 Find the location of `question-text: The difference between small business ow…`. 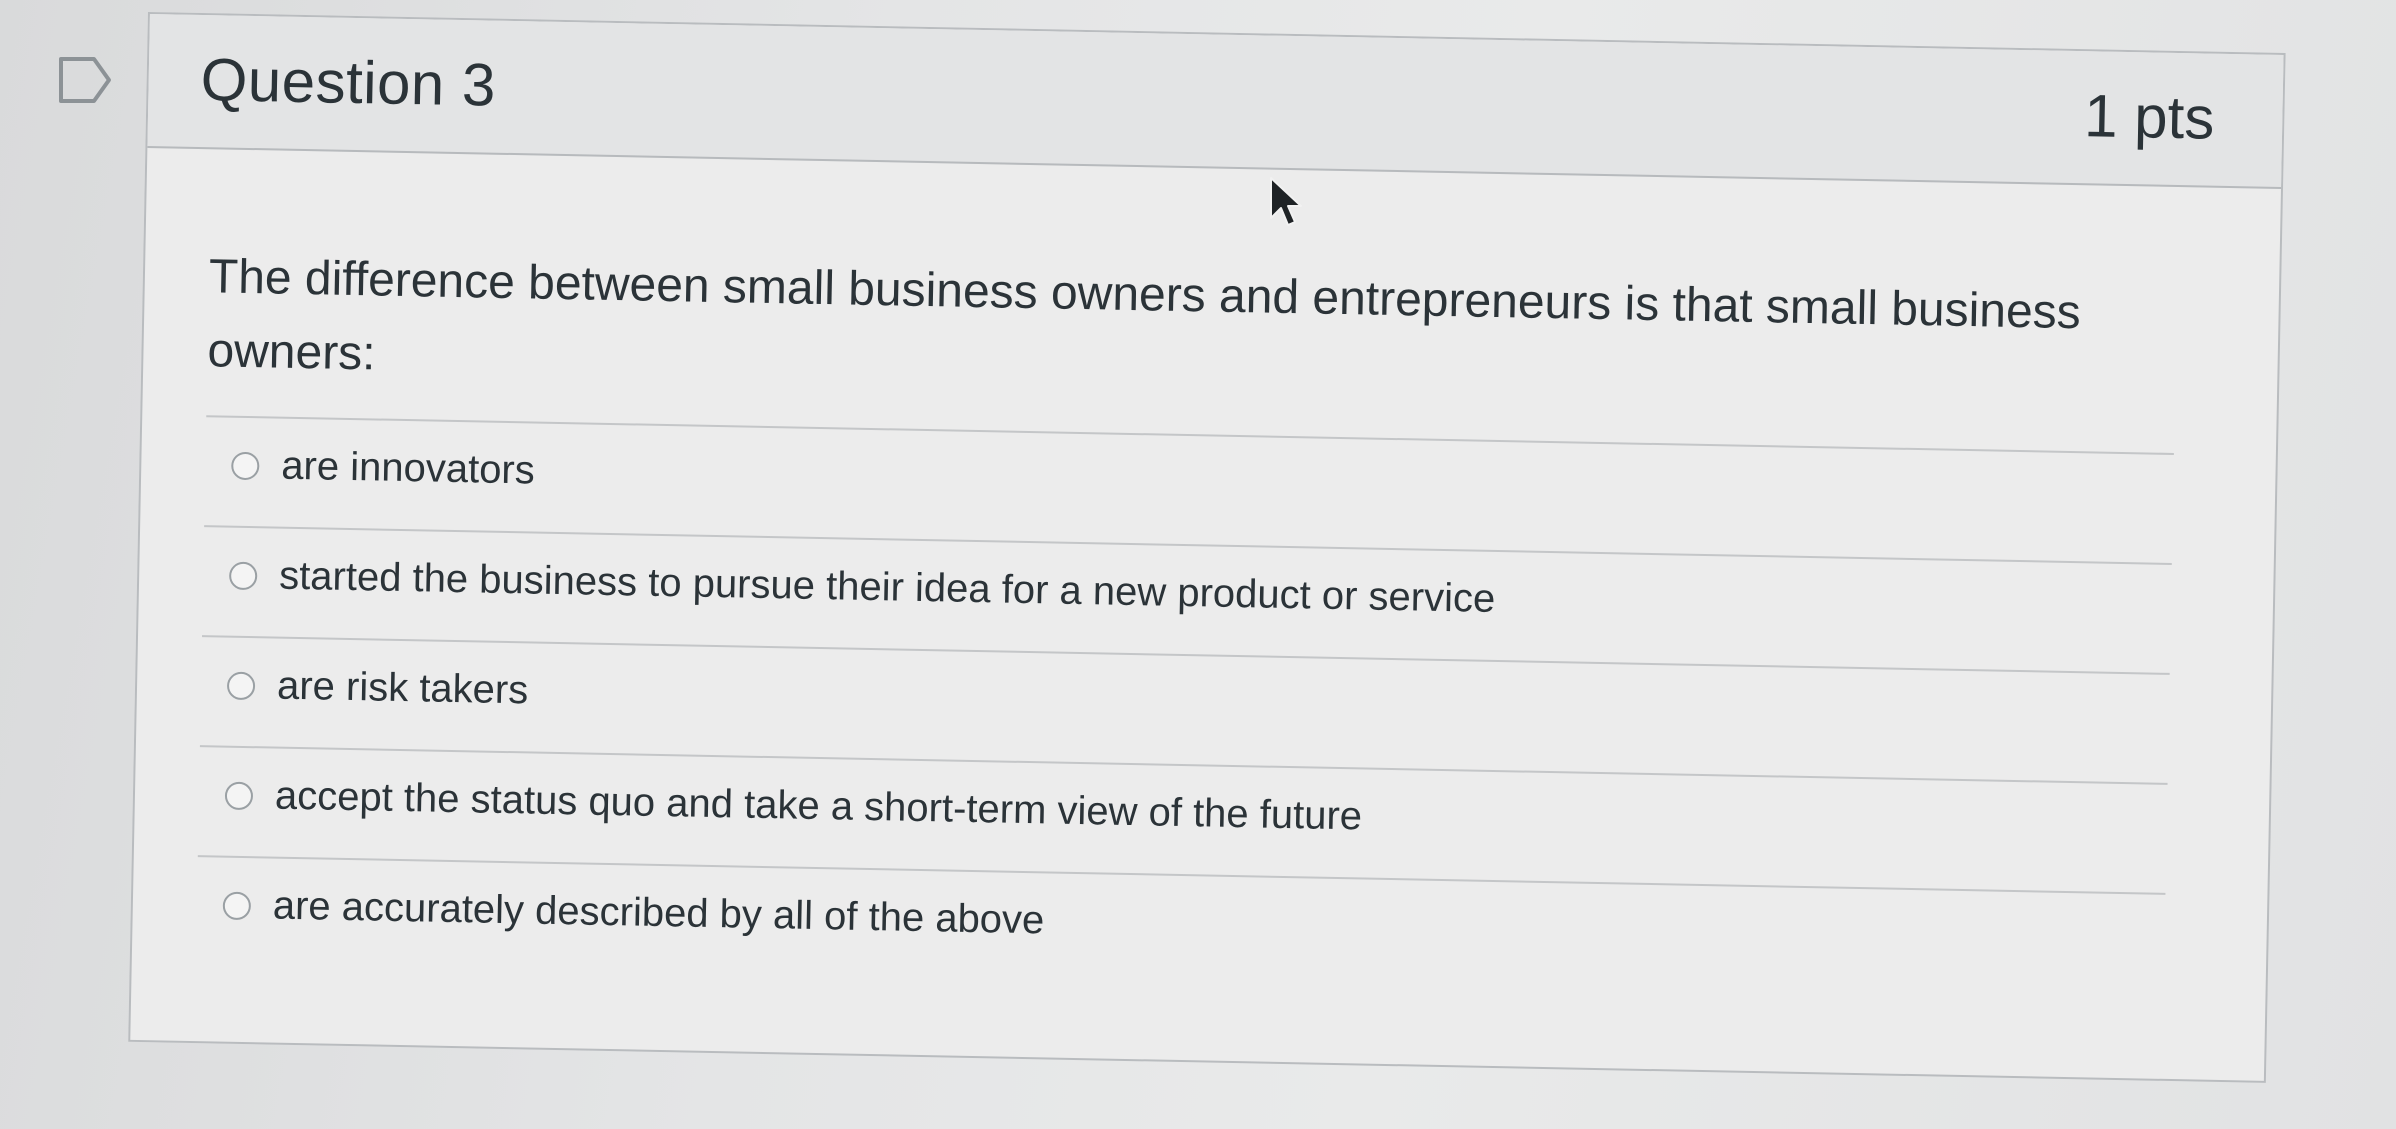

question-text: The difference between small business ow… is located at coordinates (1144, 315).